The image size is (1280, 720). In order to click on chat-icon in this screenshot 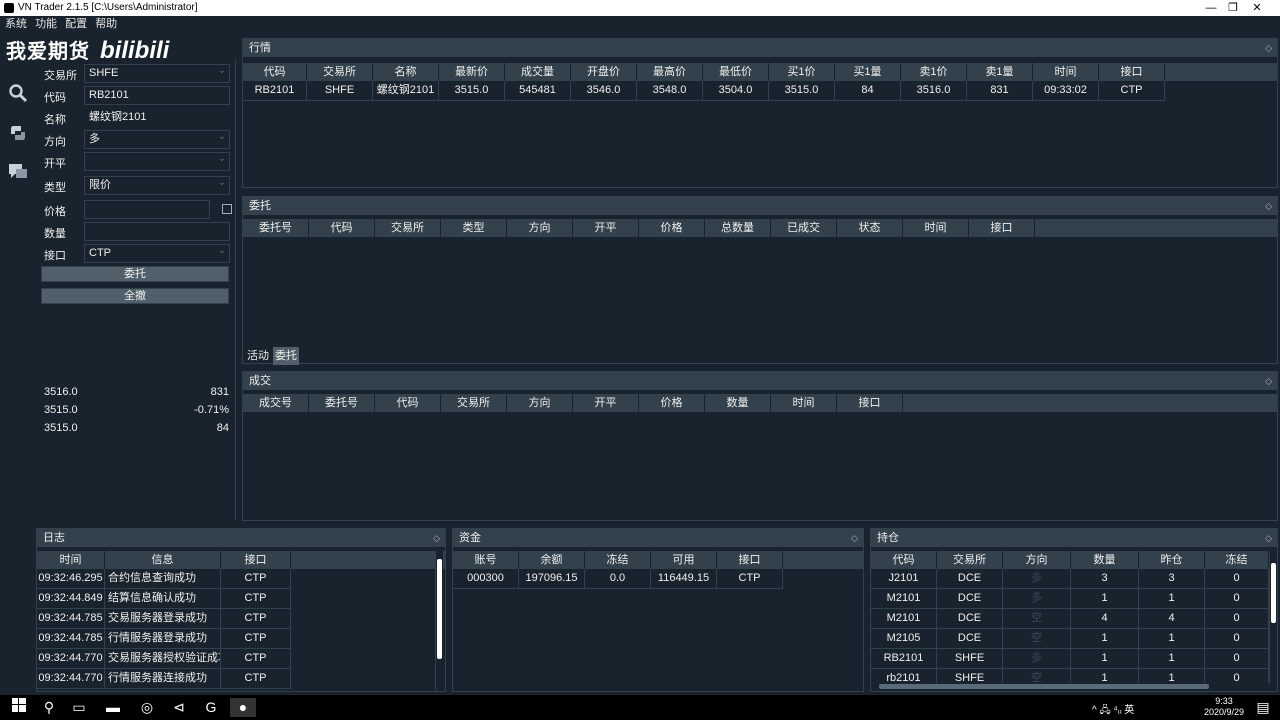, I will do `click(18, 172)`.